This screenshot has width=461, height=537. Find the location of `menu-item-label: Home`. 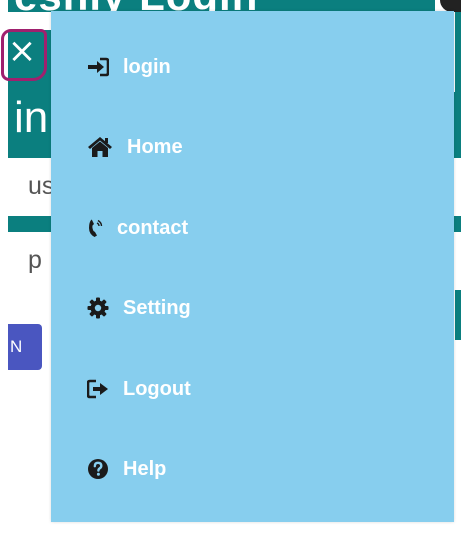

menu-item-label: Home is located at coordinates (155, 146).